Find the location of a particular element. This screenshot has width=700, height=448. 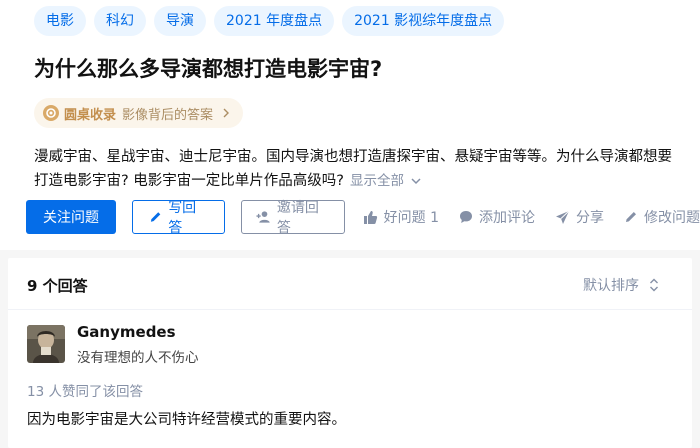

add-comment-button: 添加评论 is located at coordinates (497, 217).